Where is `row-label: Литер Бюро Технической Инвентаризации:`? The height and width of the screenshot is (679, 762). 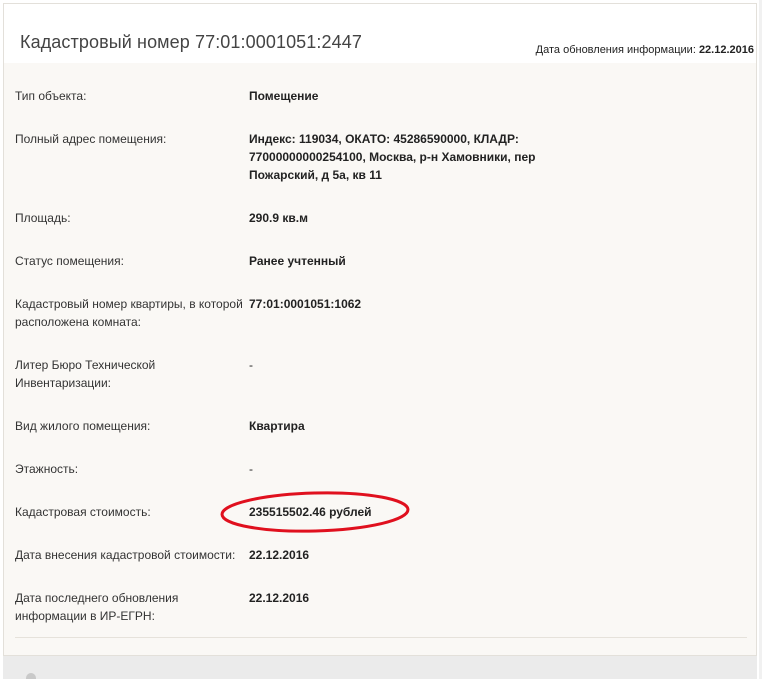 row-label: Литер Бюро Технической Инвентаризации: is located at coordinates (85, 374).